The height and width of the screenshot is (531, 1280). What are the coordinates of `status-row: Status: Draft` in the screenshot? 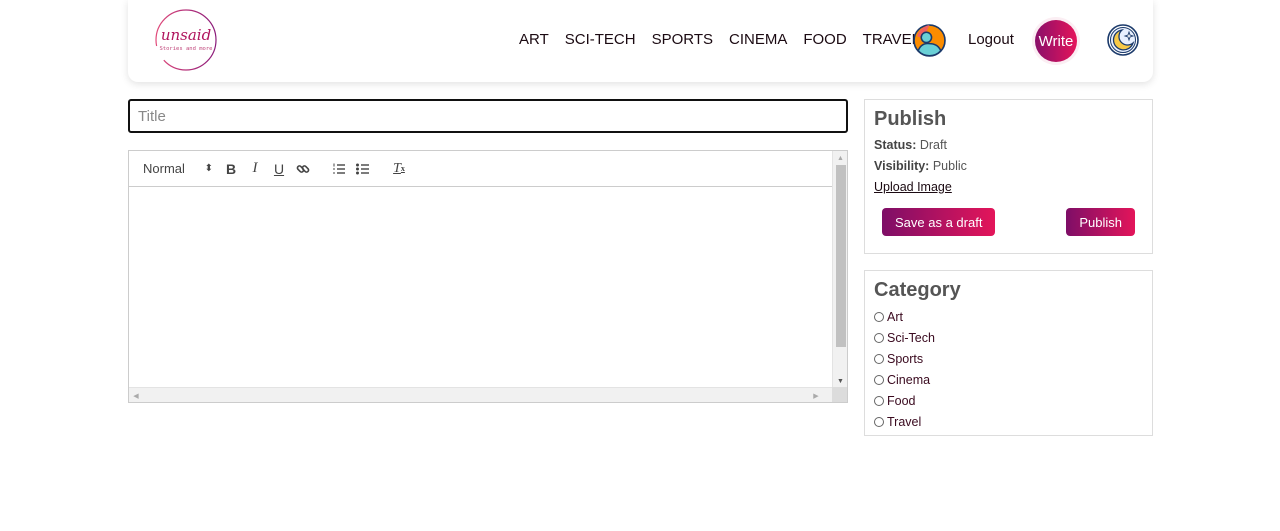 It's located at (1008, 145).